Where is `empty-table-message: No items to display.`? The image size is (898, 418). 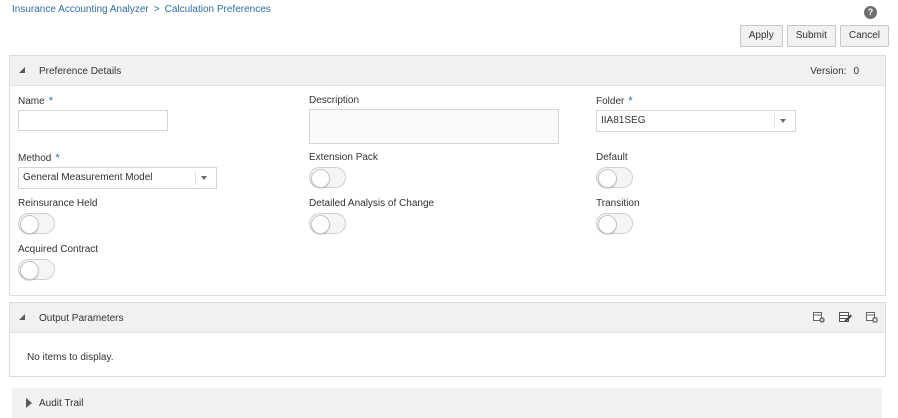
empty-table-message: No items to display. is located at coordinates (70, 357).